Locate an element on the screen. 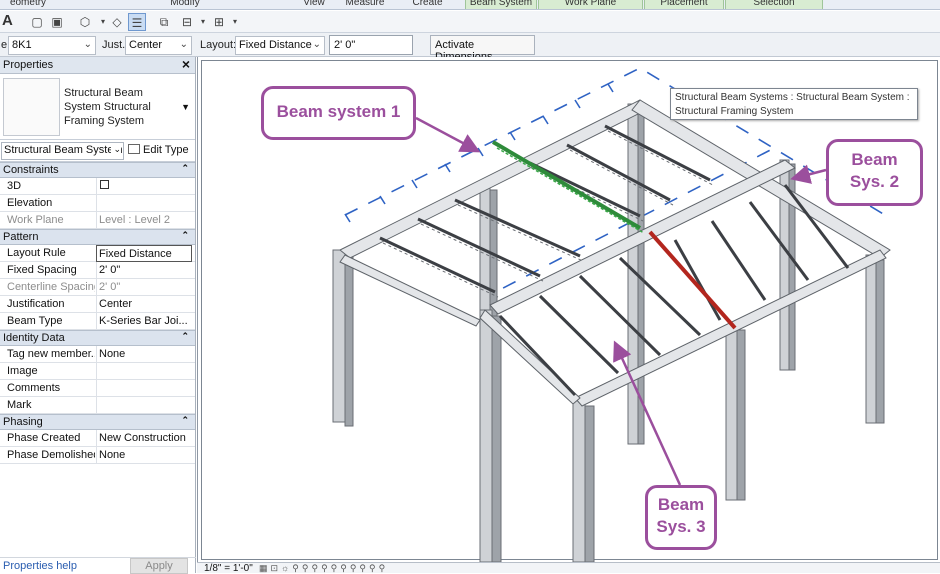 This screenshot has height=574, width=940. element-tooltip: Structural Beam Systems is located at coordinates (794, 104).